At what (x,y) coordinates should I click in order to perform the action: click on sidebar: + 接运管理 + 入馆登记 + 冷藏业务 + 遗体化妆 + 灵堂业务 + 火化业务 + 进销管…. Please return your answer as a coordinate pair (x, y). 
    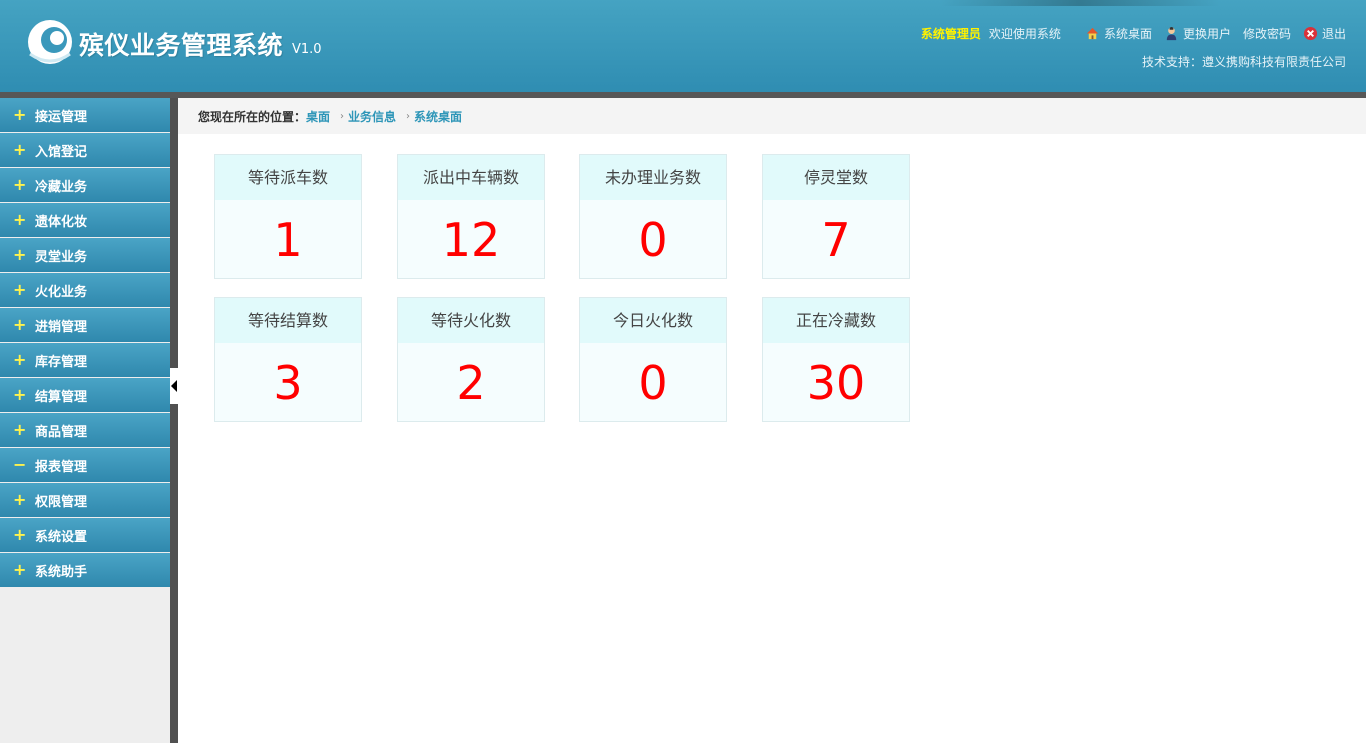
    Looking at the image, I should click on (85, 420).